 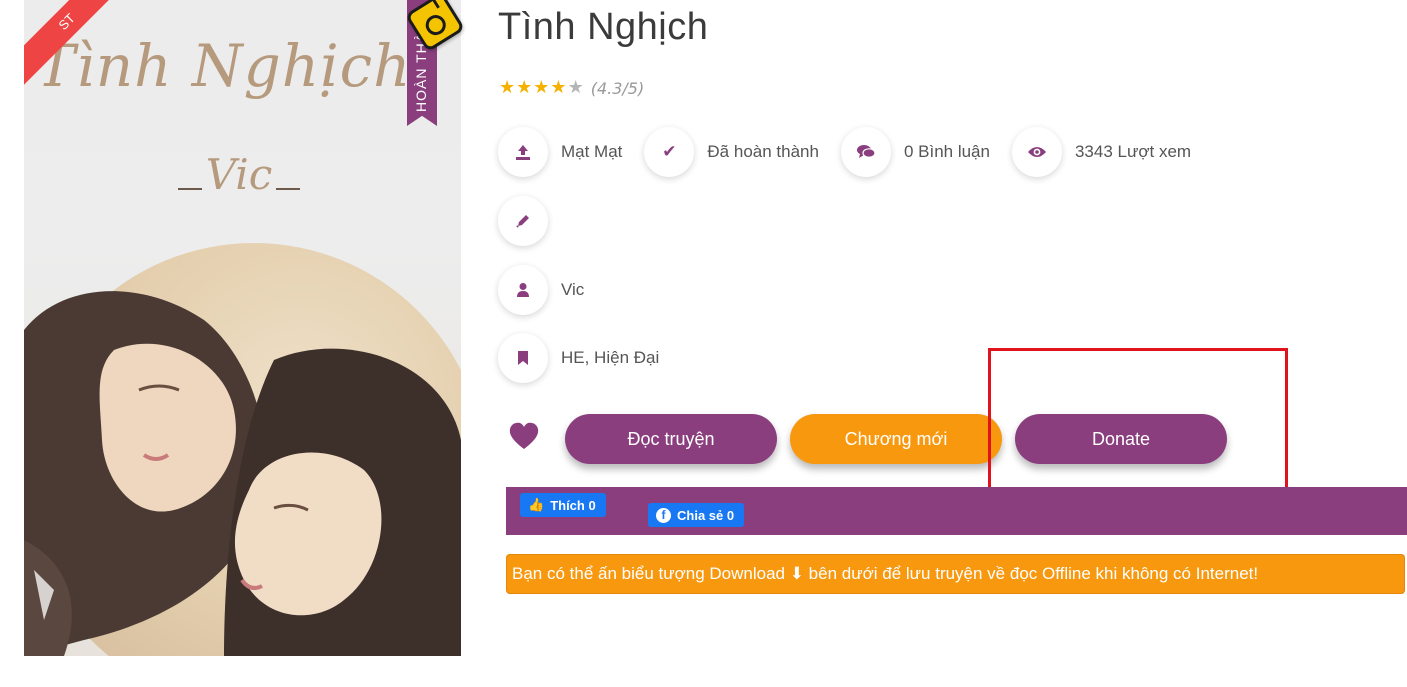 I want to click on pencil-icon, so click(x=523, y=221).